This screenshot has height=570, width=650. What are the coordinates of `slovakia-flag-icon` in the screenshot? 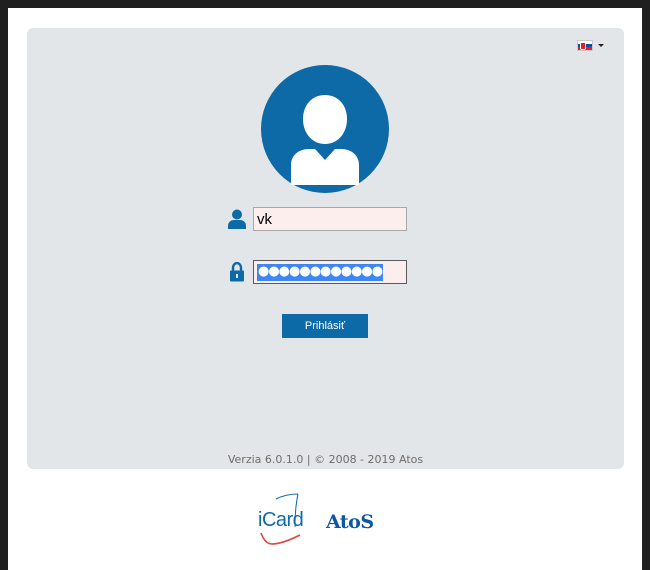 It's located at (585, 45).